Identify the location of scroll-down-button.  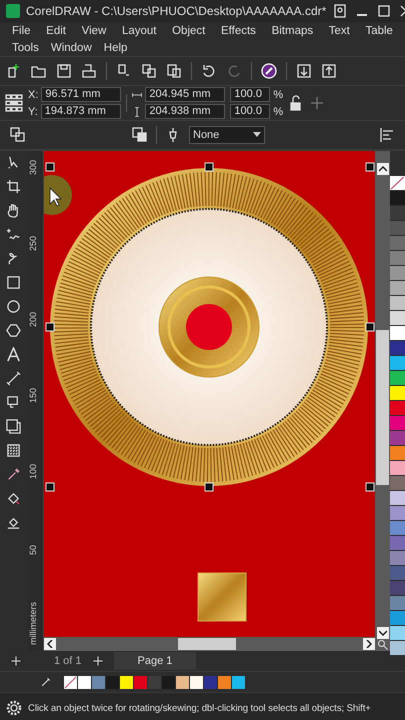
(382, 633).